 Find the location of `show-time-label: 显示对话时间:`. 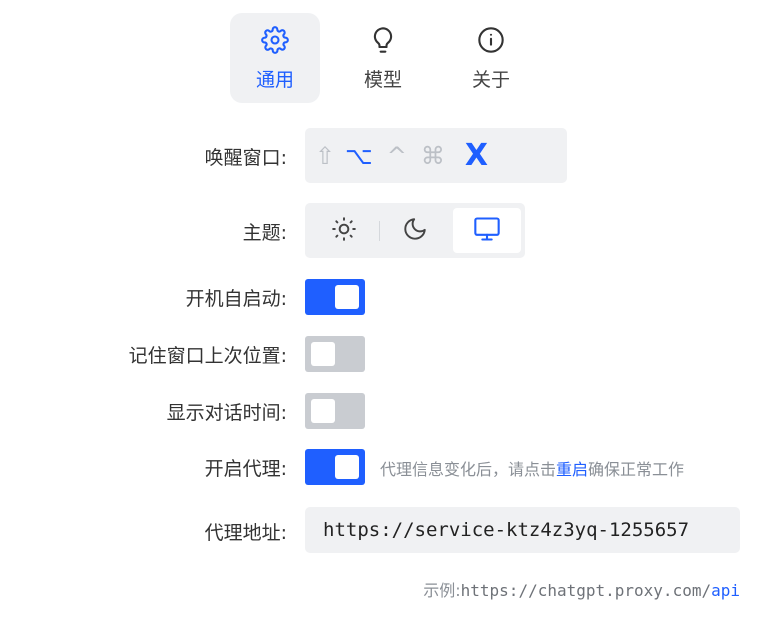

show-time-label: 显示对话时间: is located at coordinates (226, 413).